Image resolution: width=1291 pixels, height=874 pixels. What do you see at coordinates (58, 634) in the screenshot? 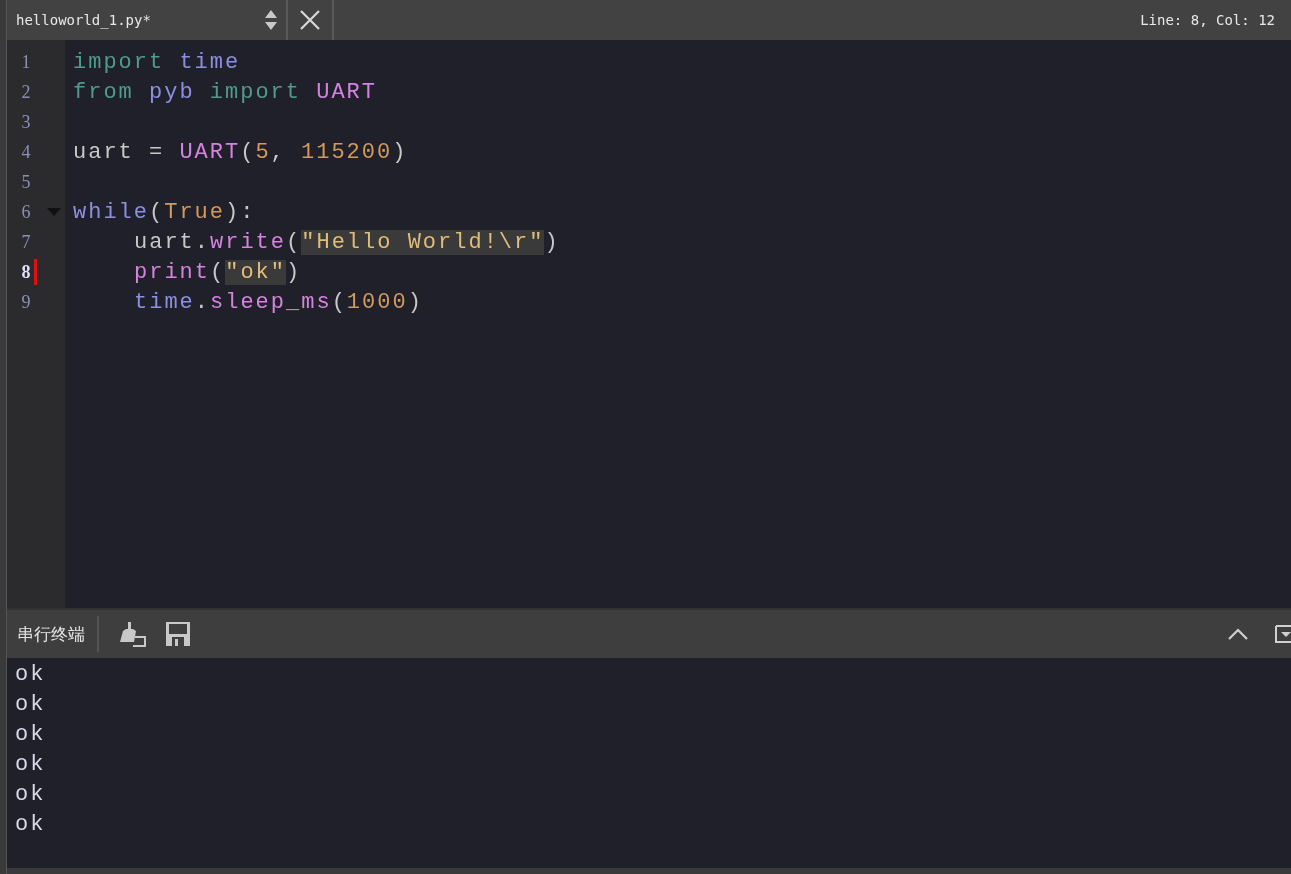
I see `terminal-title: 串行终端` at bounding box center [58, 634].